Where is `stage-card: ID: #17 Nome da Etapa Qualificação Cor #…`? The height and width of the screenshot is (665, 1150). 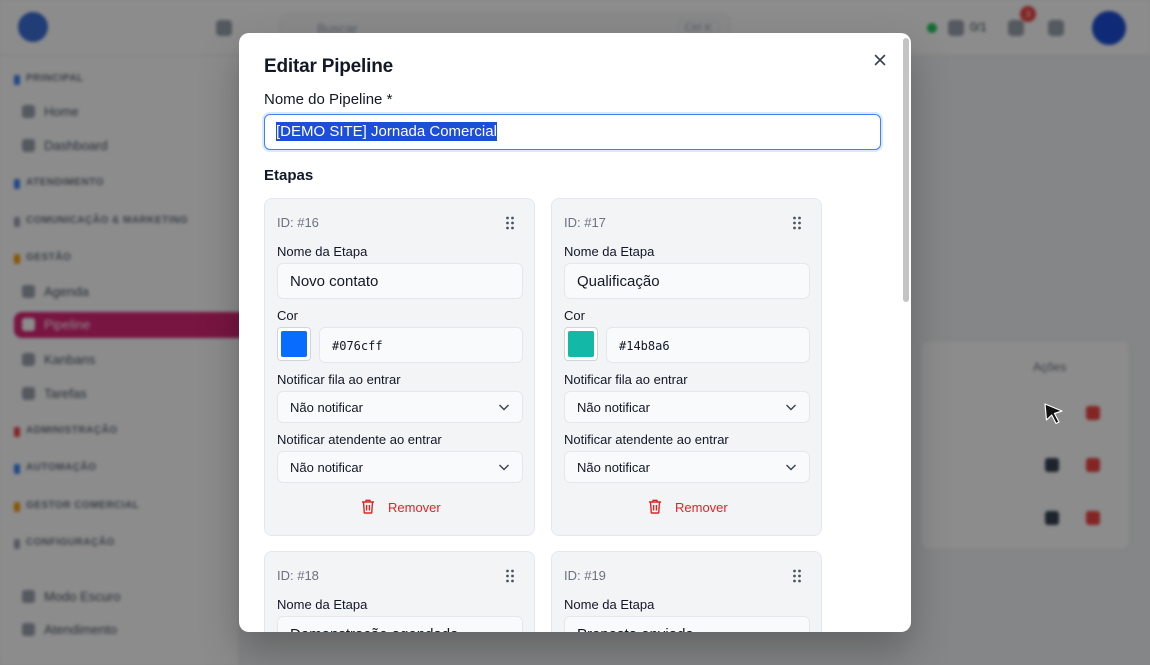 stage-card: ID: #17 Nome da Etapa Qualificação Cor #… is located at coordinates (686, 367).